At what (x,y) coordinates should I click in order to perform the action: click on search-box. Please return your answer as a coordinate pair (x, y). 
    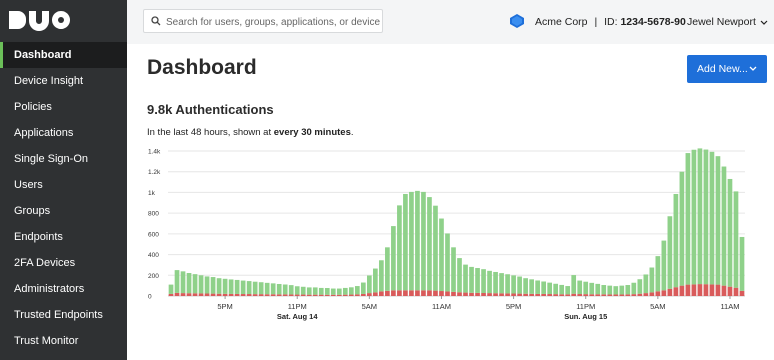
    Looking at the image, I should click on (263, 21).